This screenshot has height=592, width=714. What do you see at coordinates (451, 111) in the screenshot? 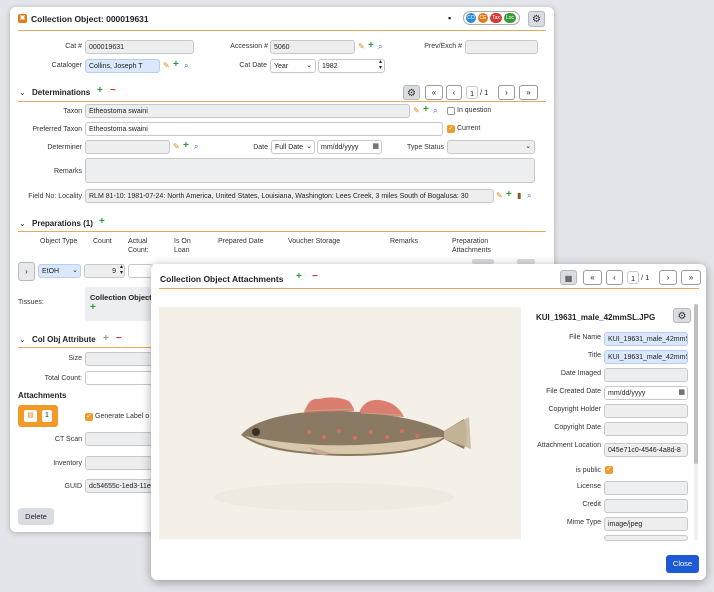
I see `in-question-checkbox` at bounding box center [451, 111].